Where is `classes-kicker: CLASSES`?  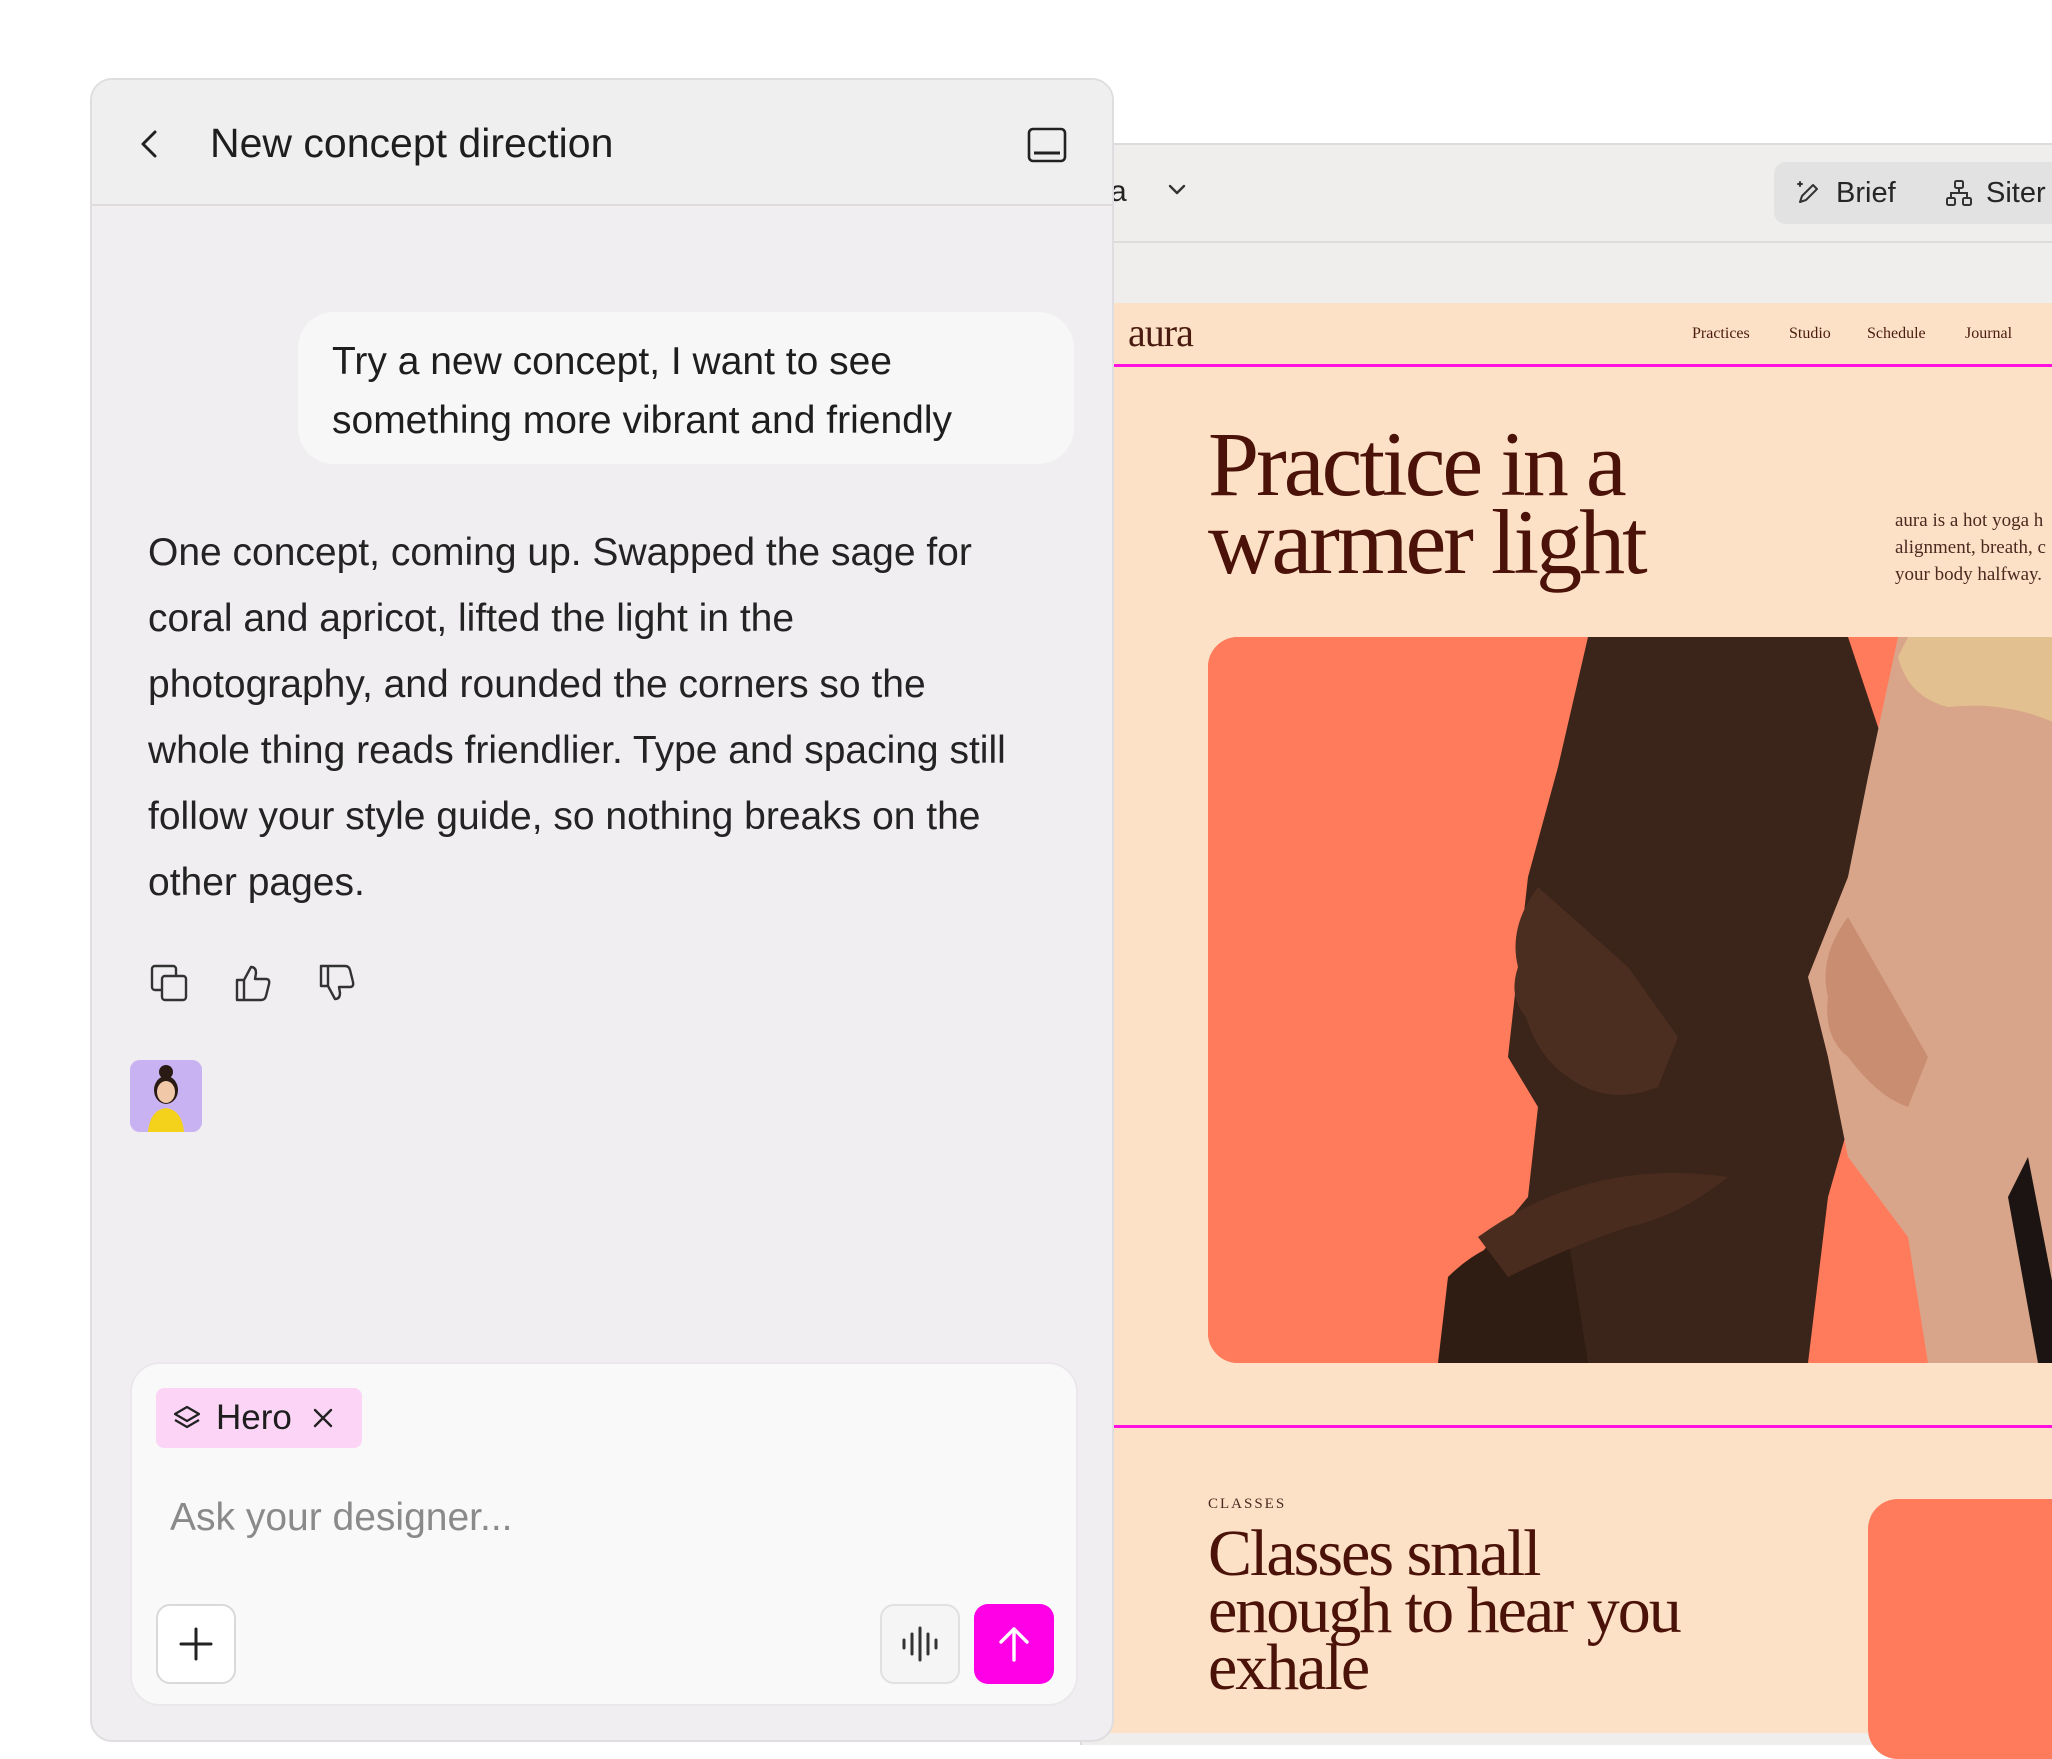 classes-kicker: CLASSES is located at coordinates (1247, 1504).